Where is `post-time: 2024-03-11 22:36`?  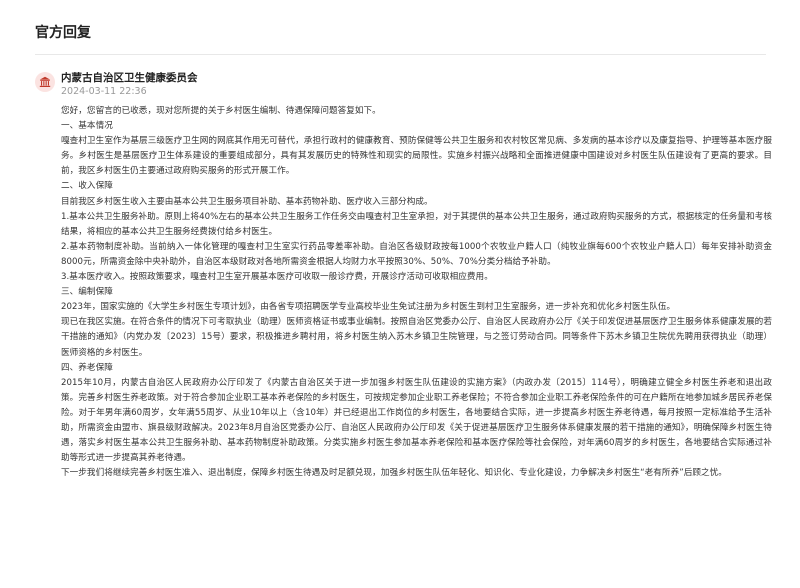
post-time: 2024-03-11 22:36 is located at coordinates (104, 91).